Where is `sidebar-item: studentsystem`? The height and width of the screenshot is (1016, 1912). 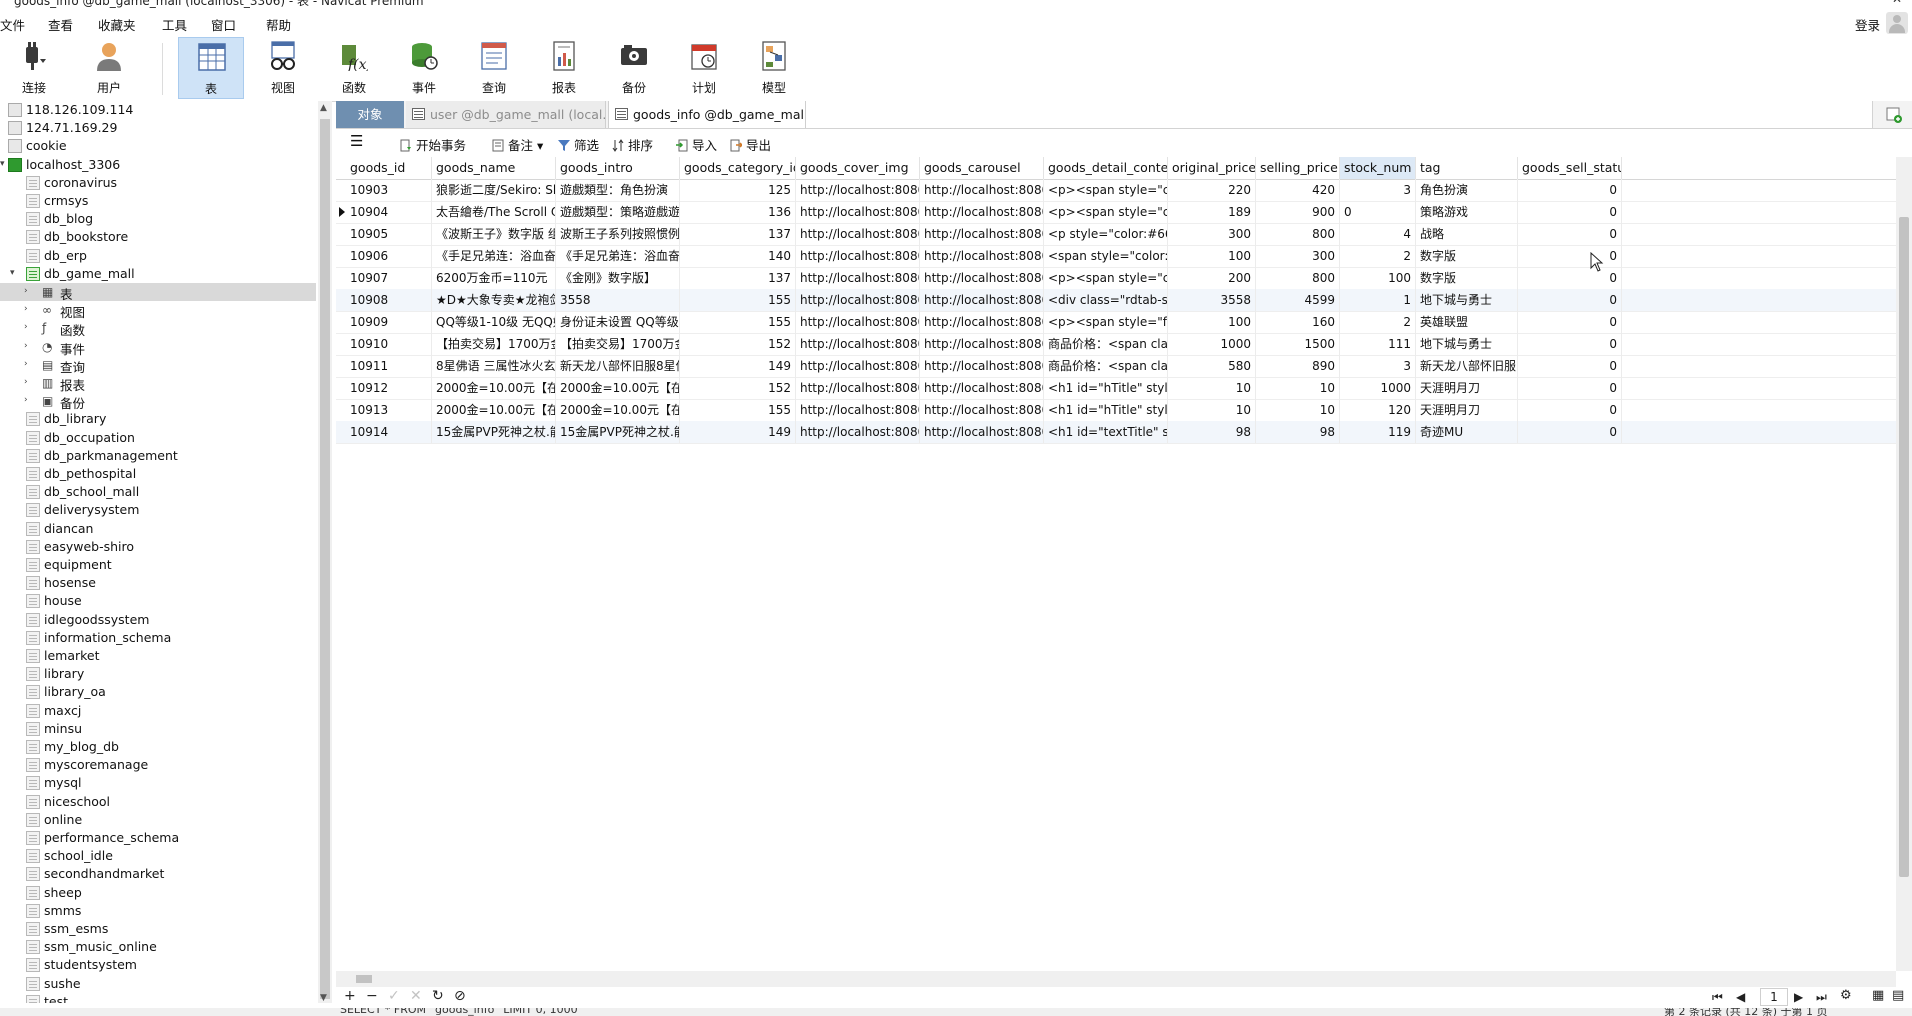 sidebar-item: studentsystem is located at coordinates (158, 965).